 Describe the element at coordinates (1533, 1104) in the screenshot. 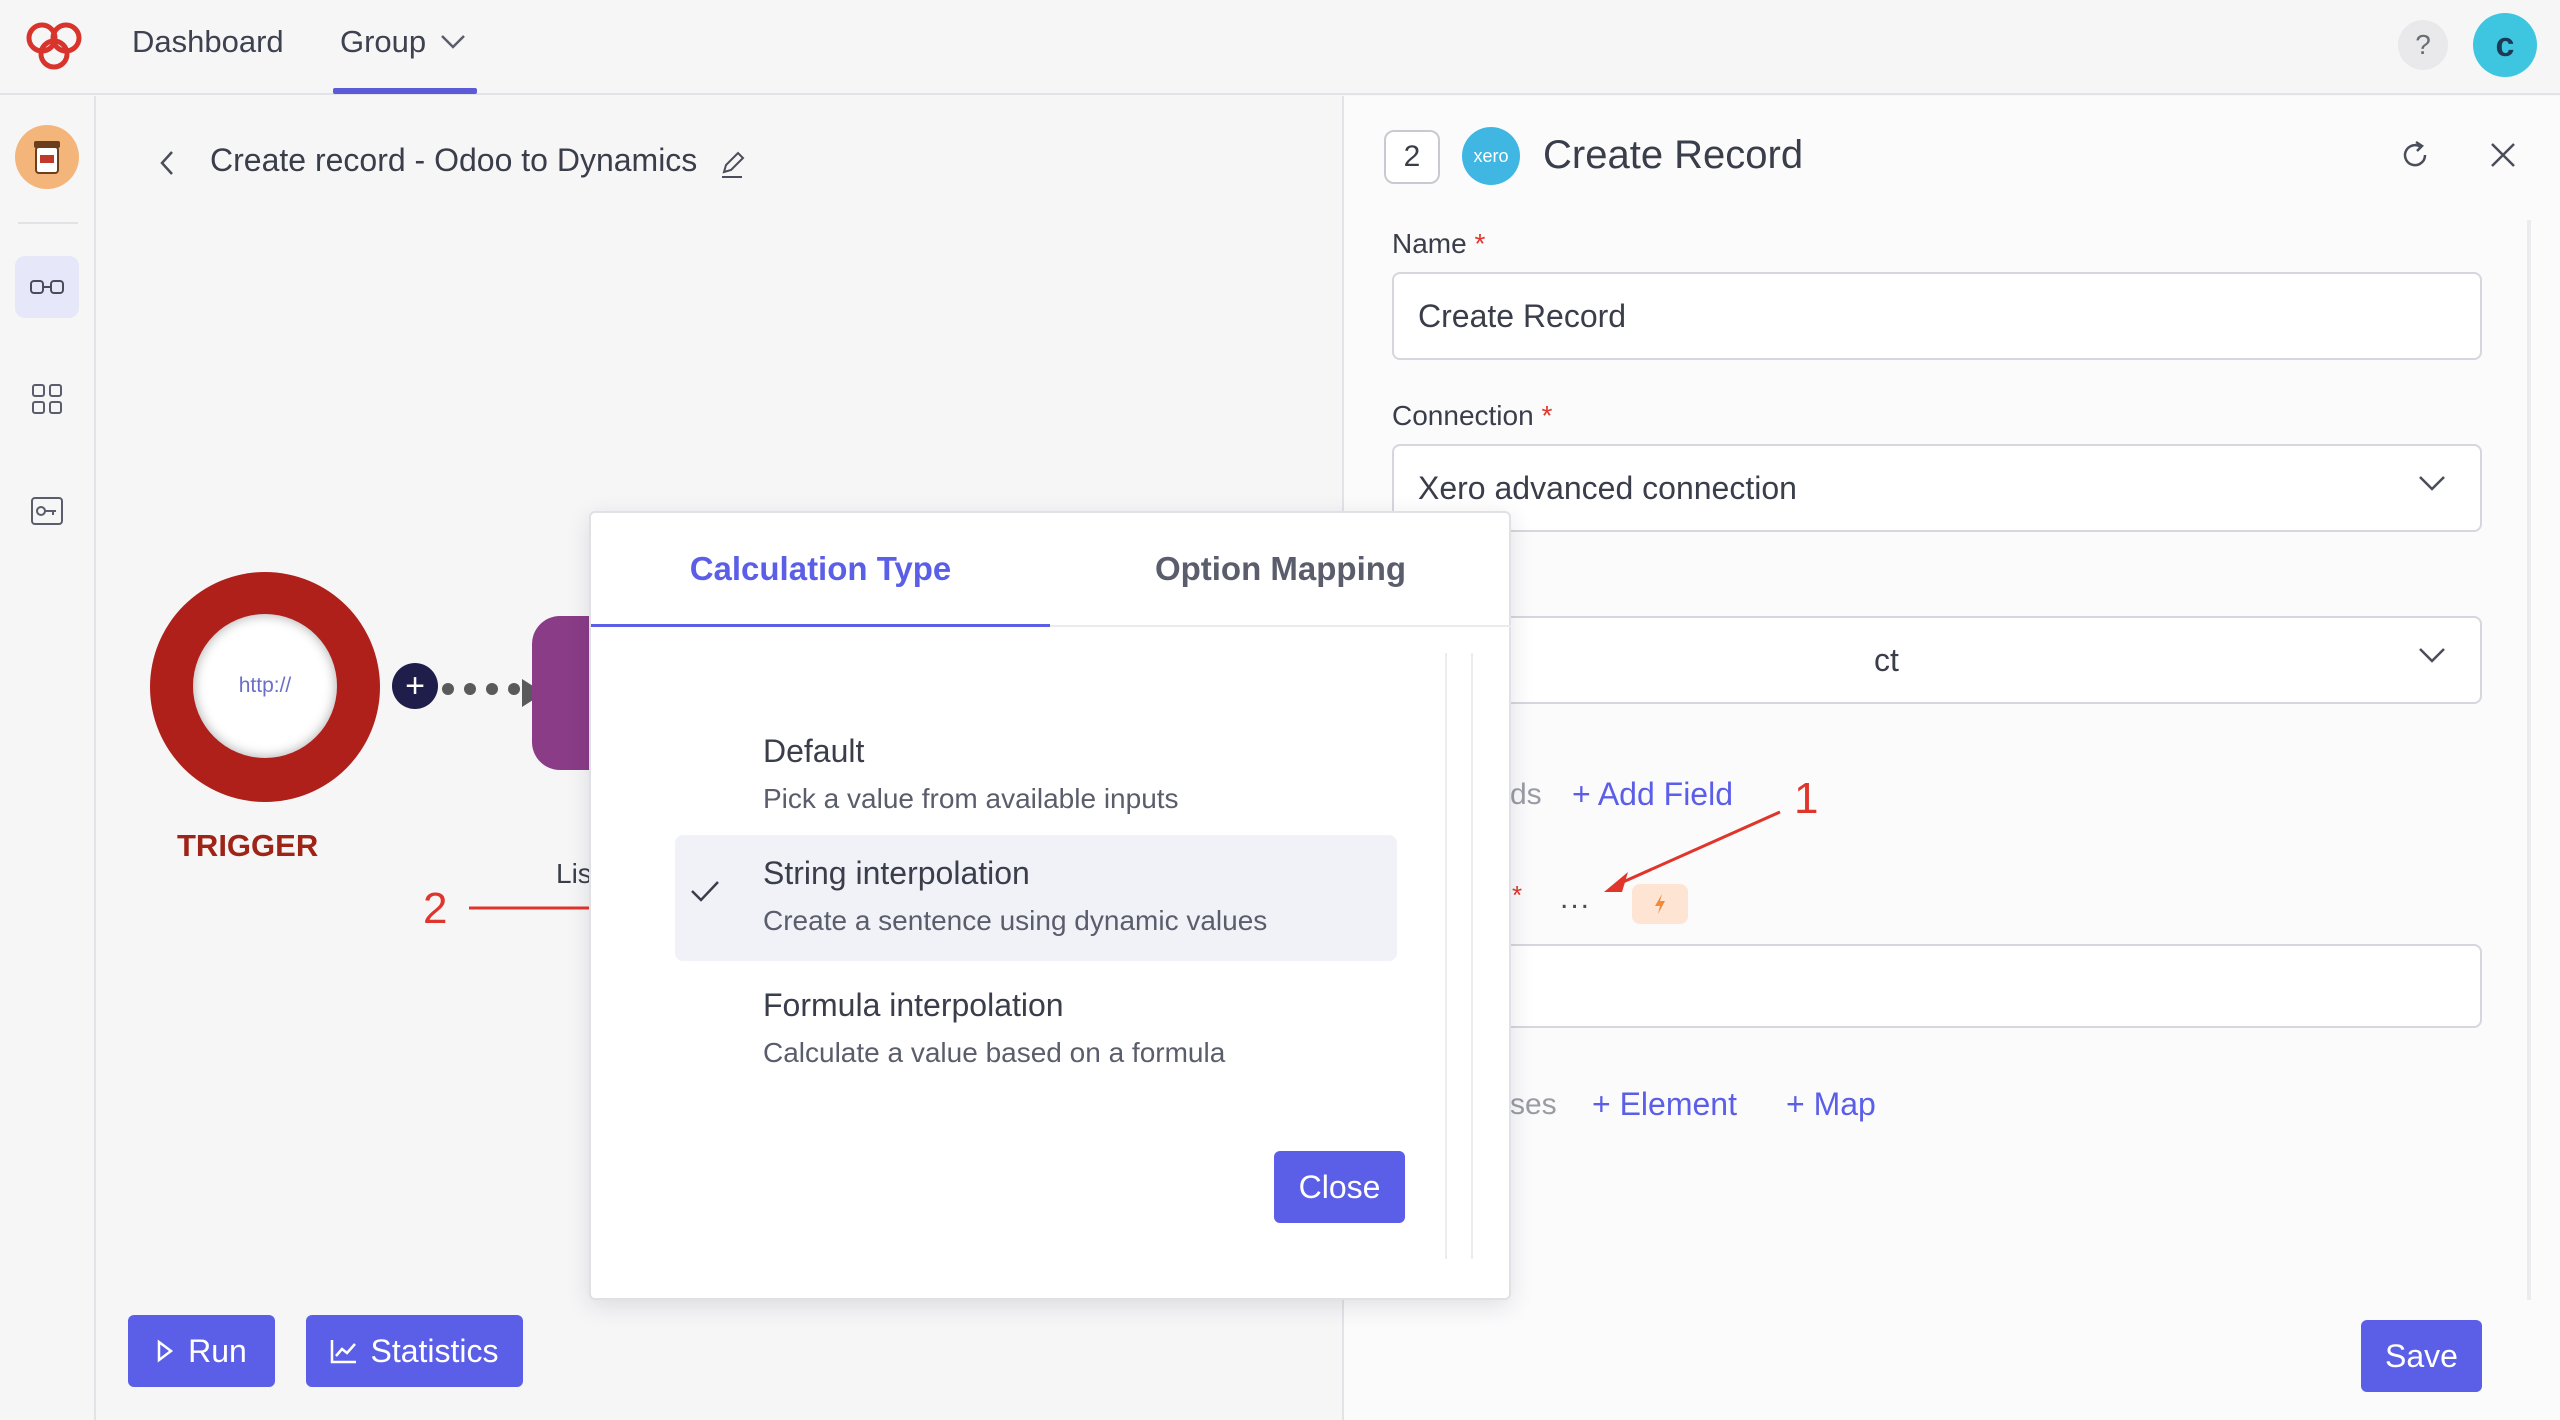

I see `uses-label: ses` at that location.